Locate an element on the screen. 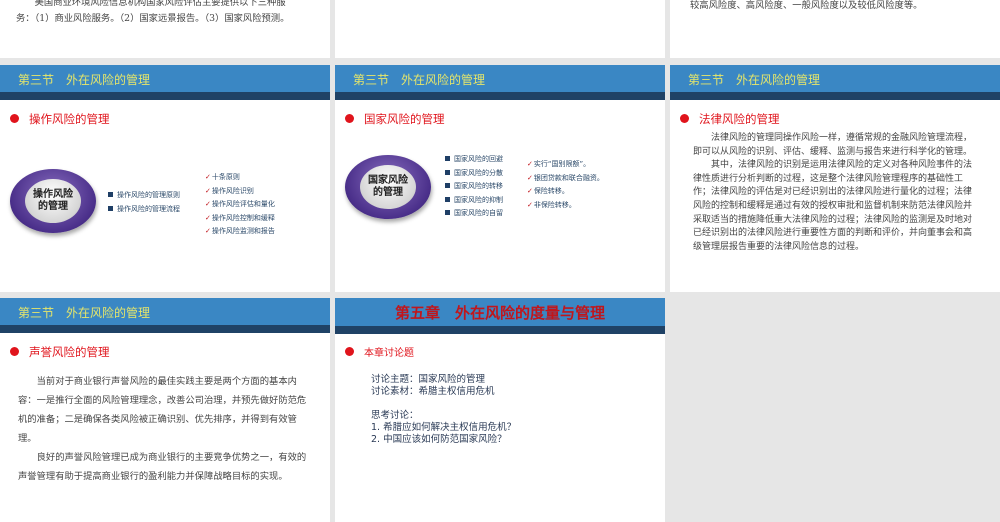 The height and width of the screenshot is (522, 1000). slide-subtitle: 操作风险的管理 is located at coordinates (60, 119).